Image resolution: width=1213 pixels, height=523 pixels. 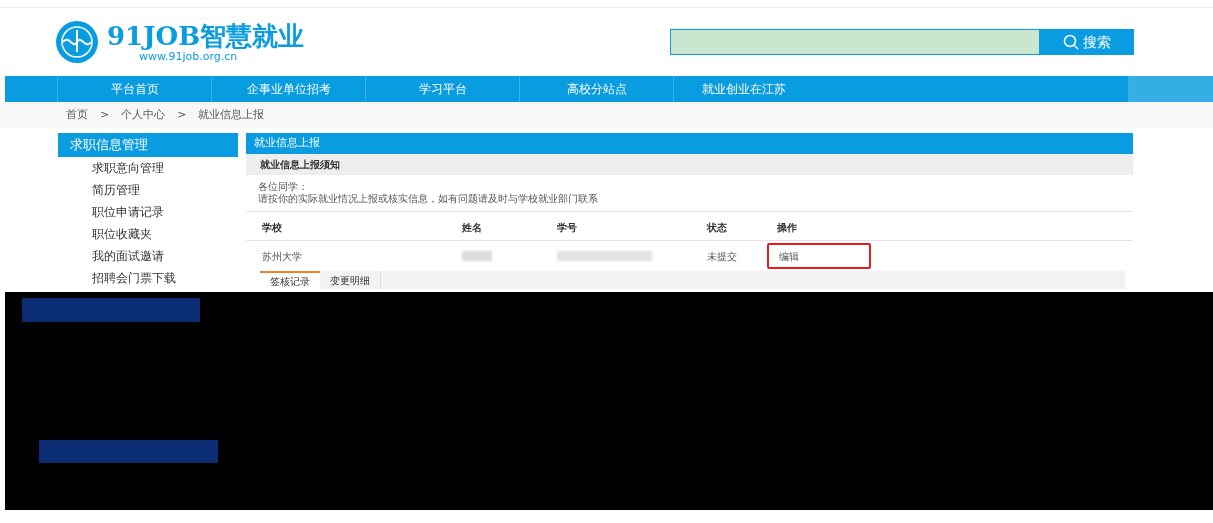 I want to click on breadcrumb-item: 就业信息上报, so click(x=231, y=115).